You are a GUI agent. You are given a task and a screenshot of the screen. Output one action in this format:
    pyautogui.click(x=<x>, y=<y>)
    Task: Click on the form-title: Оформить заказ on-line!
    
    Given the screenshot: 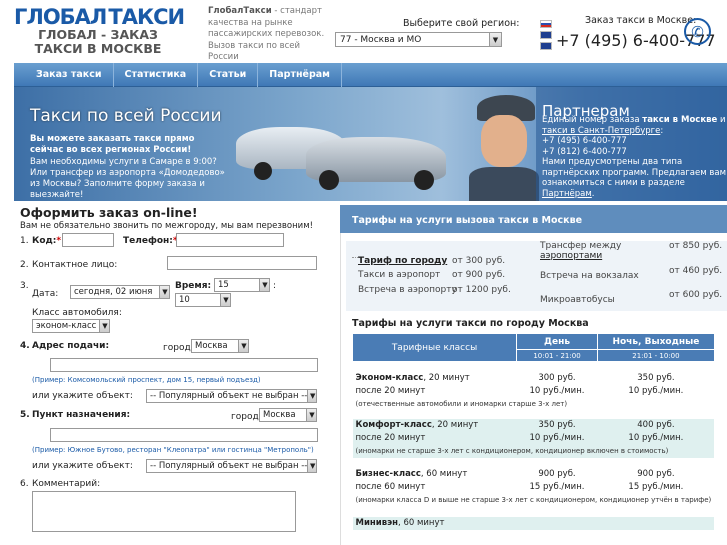 What is the action you would take?
    pyautogui.click(x=109, y=212)
    